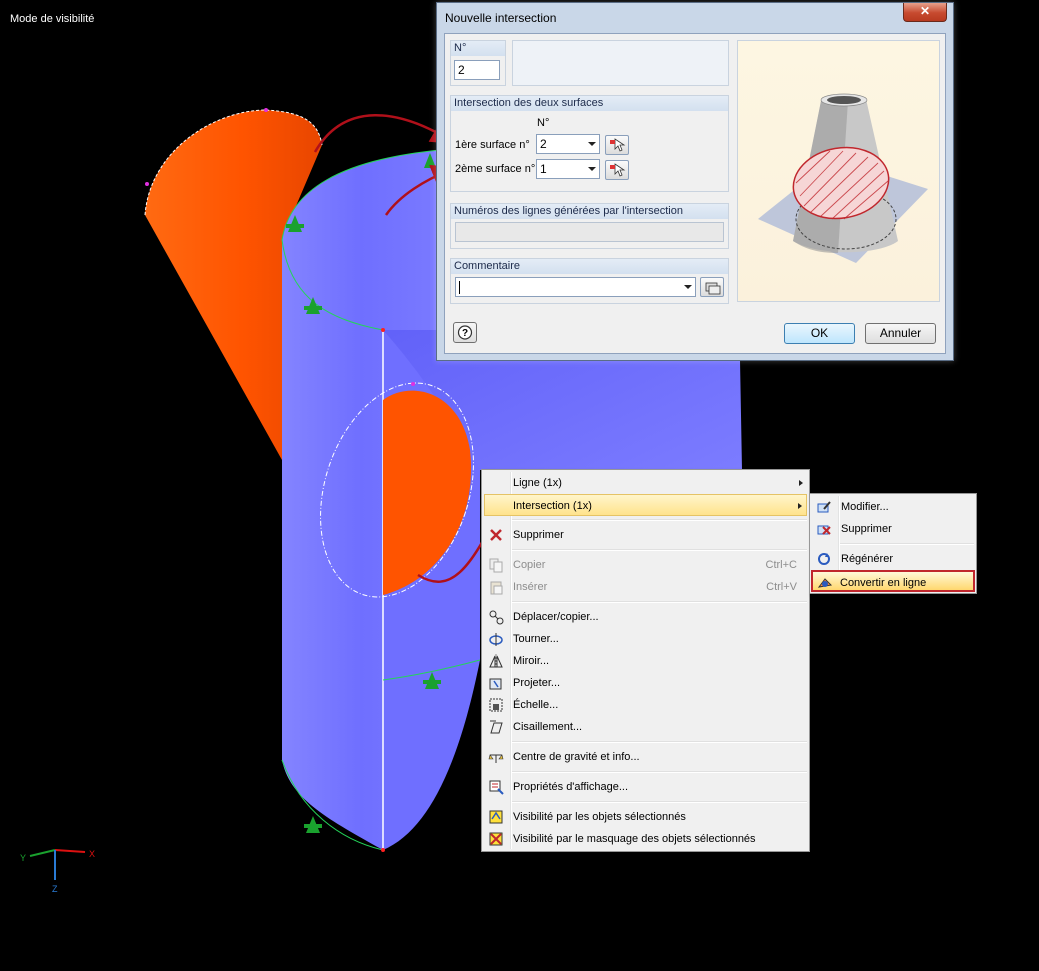 The image size is (1039, 971). Describe the element at coordinates (620, 63) in the screenshot. I see `number-spacer-panel` at that location.